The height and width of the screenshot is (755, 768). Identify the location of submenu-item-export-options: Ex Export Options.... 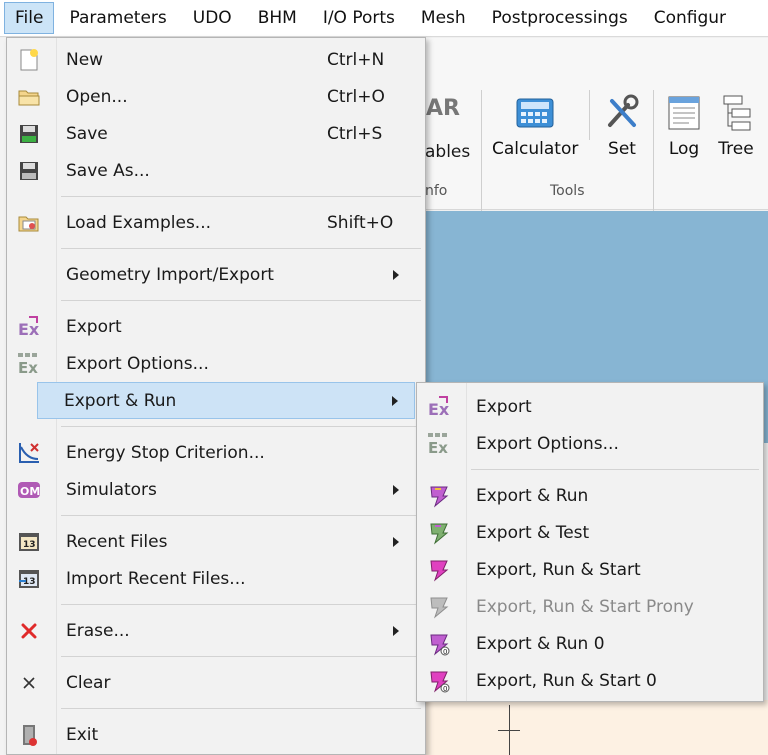
(590, 443).